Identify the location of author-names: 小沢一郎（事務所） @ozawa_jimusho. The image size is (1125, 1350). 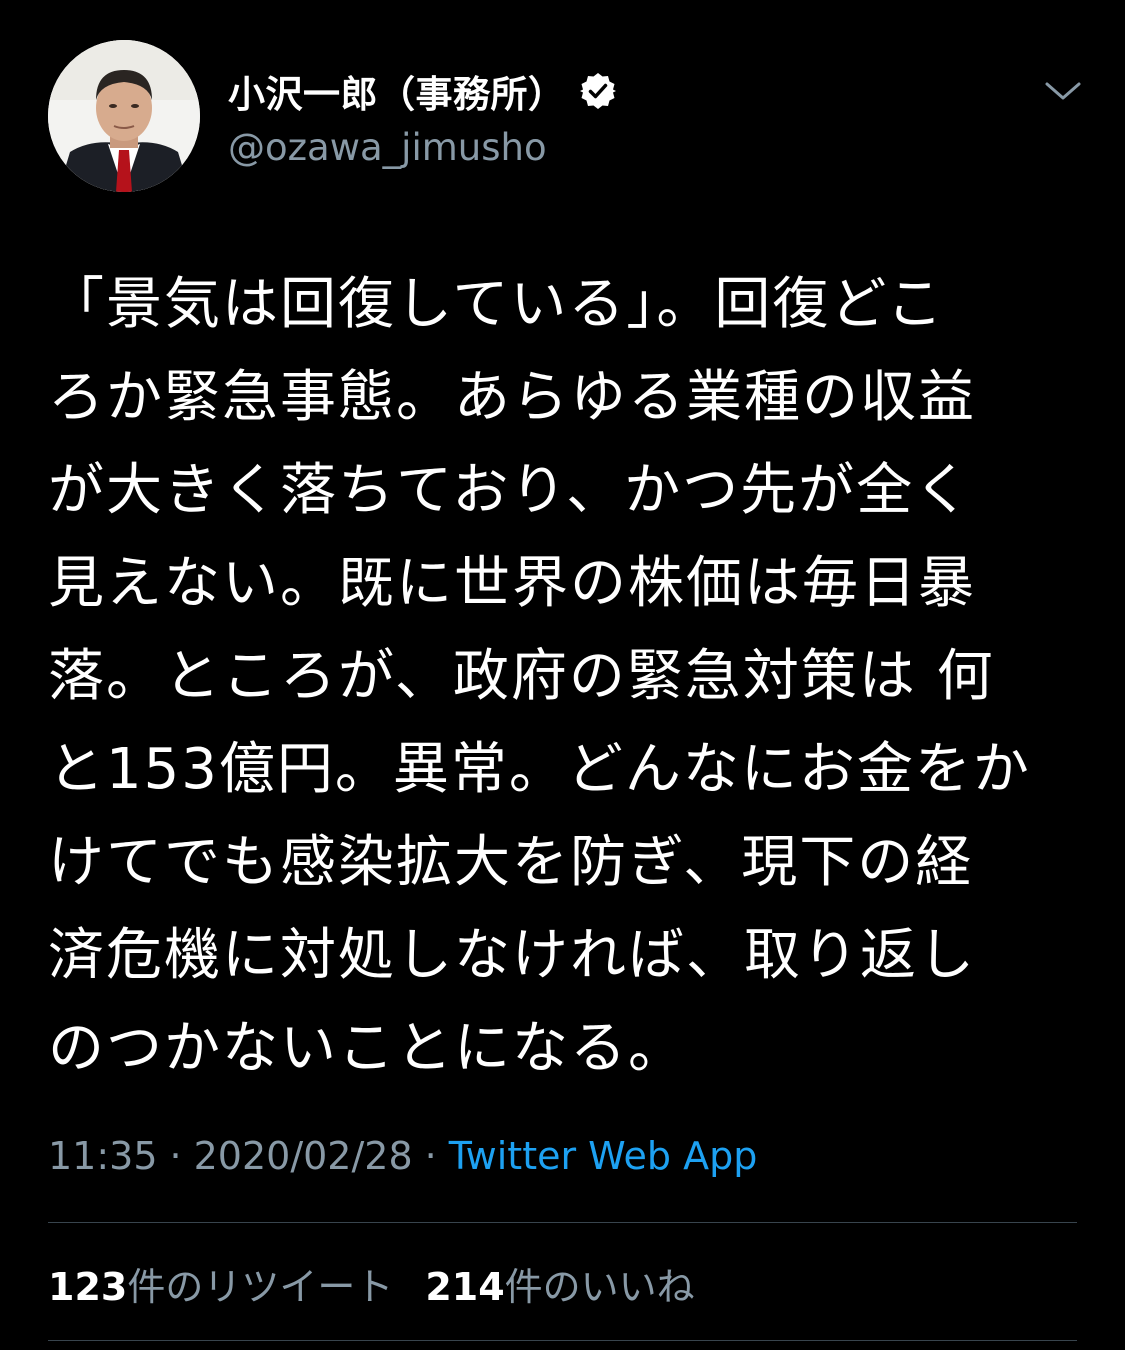
(423, 116).